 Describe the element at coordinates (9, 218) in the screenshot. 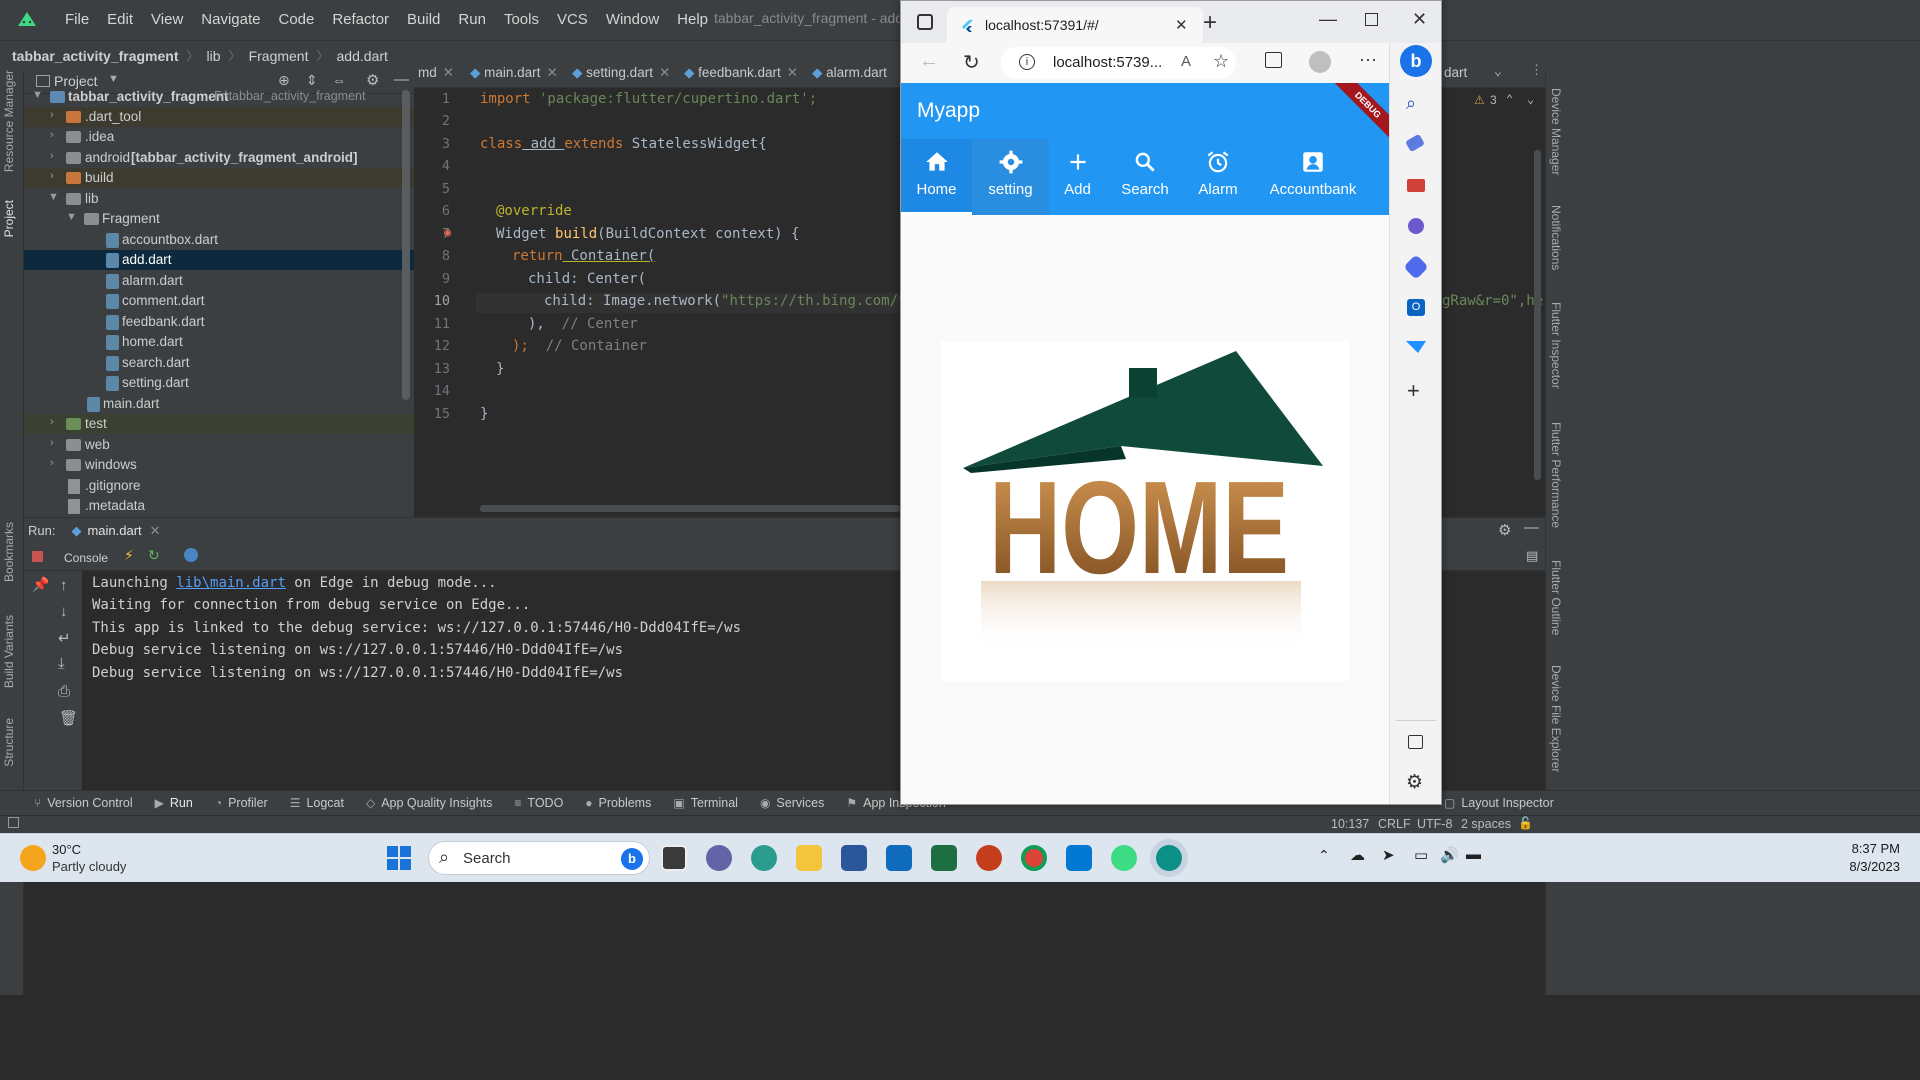

I see `vtab-project: Project` at that location.